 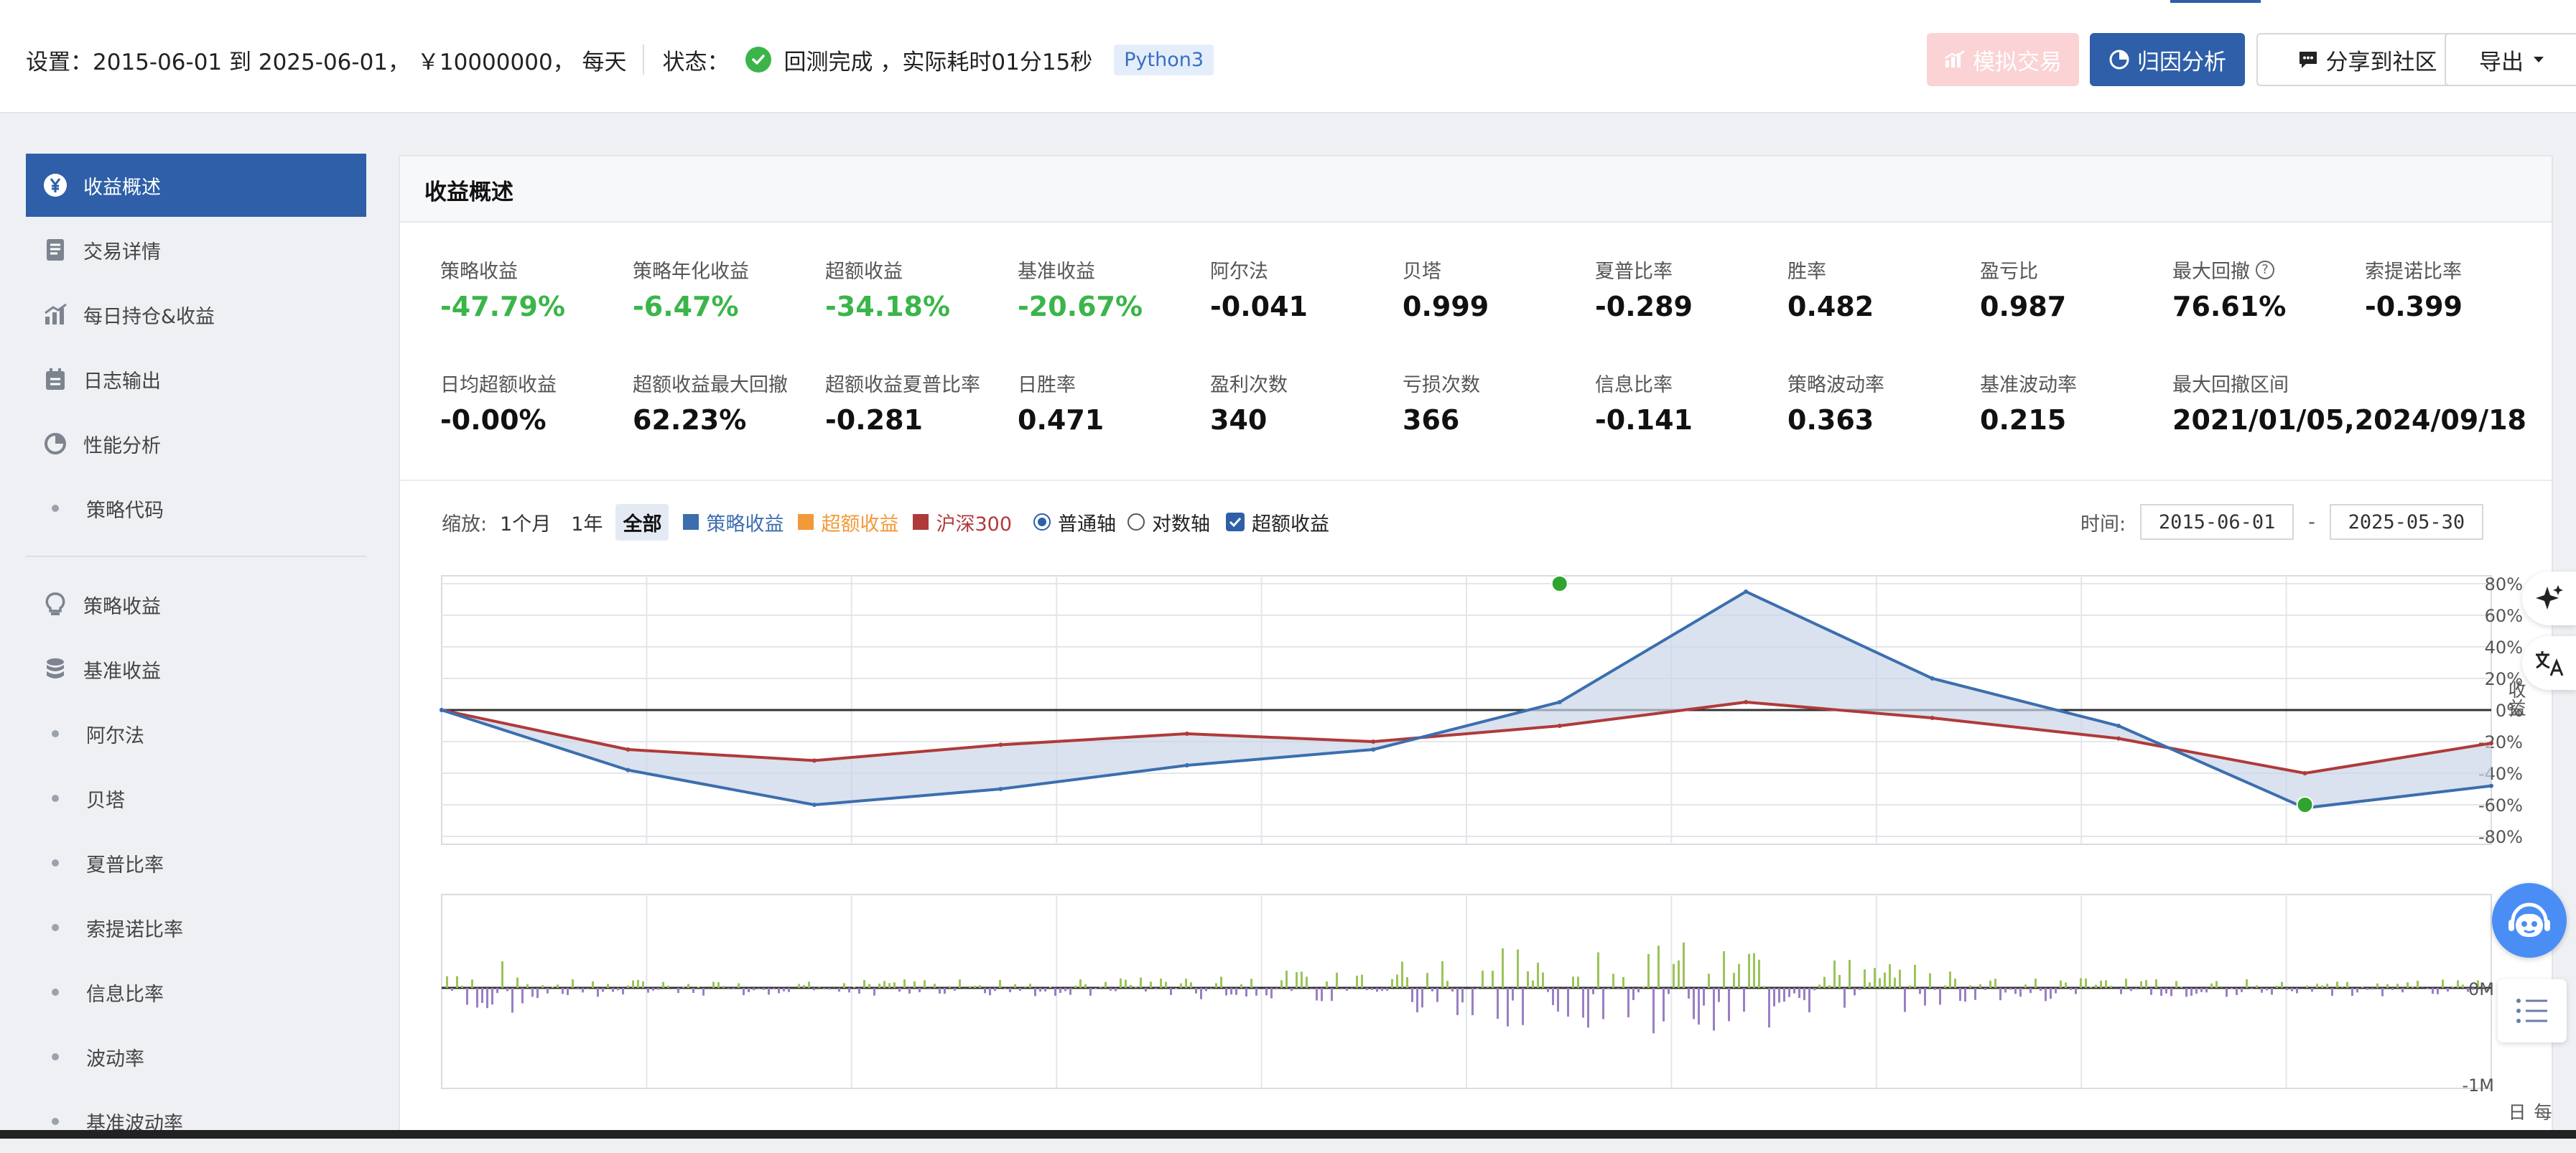 I want to click on zoom-1year-button: 1年, so click(x=587, y=522).